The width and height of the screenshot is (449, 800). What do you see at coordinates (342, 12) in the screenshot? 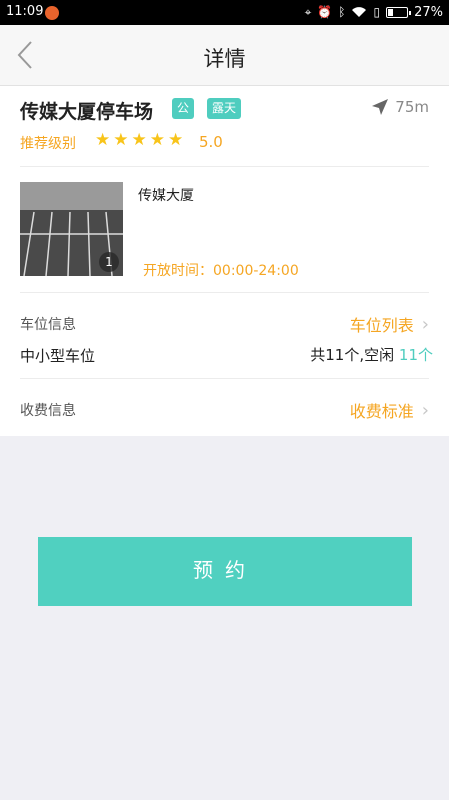
I see `bluetooth-icon: ᛒ` at bounding box center [342, 12].